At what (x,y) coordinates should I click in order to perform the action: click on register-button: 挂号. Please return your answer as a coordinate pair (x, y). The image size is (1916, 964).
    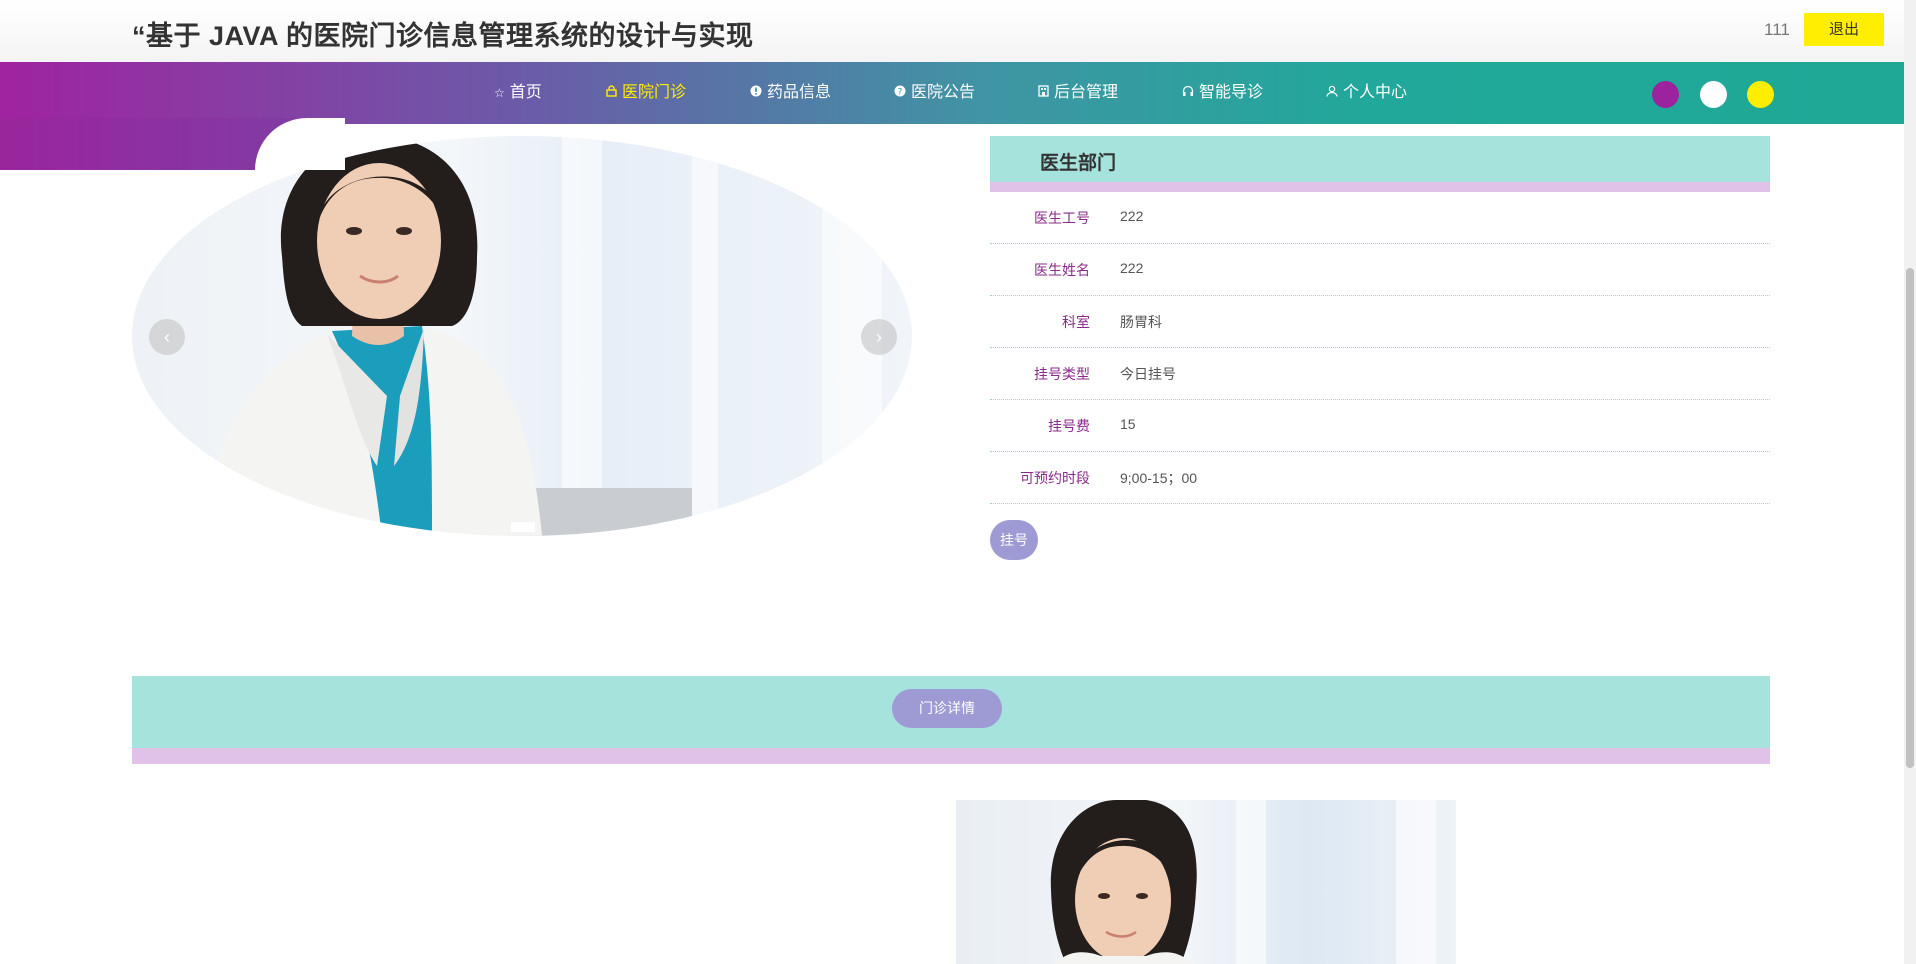
    Looking at the image, I should click on (1014, 540).